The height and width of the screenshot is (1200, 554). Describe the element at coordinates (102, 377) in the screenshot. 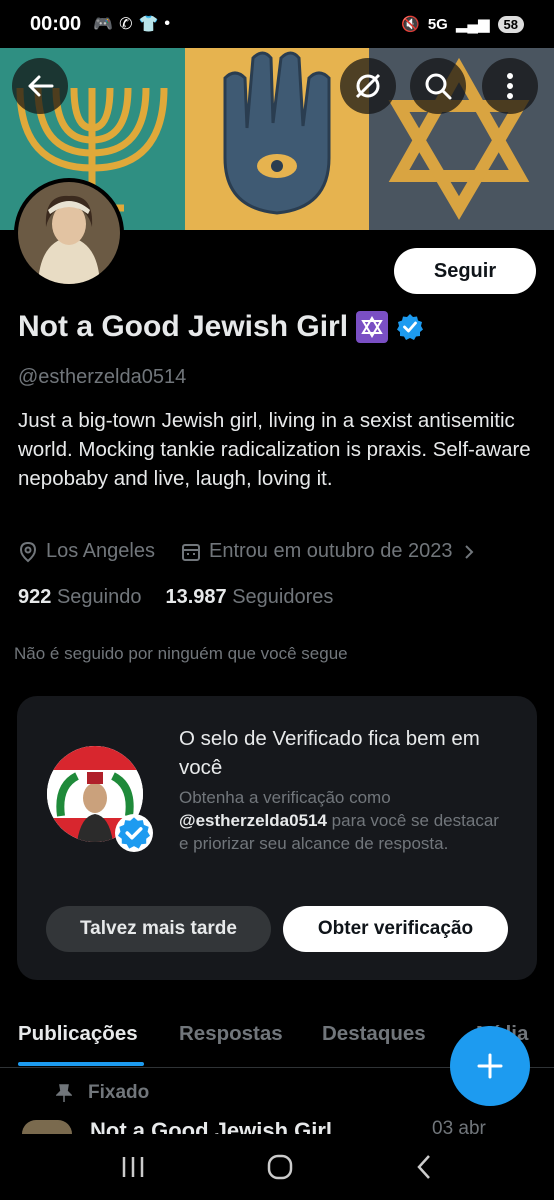

I see `profile-handle: @estherzelda0514` at that location.